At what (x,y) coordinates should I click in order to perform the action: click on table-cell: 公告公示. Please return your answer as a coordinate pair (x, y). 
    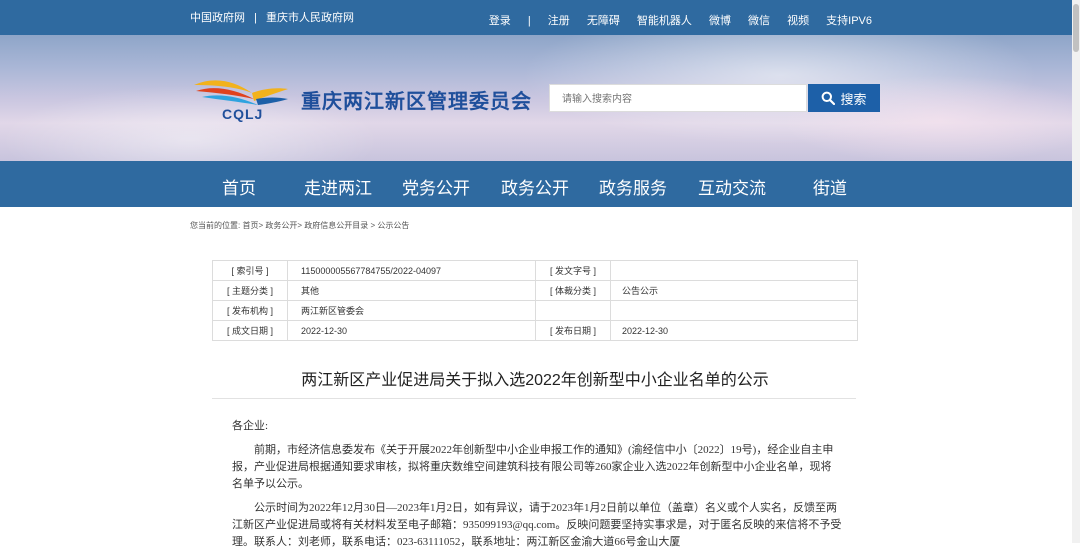
    Looking at the image, I should click on (734, 290).